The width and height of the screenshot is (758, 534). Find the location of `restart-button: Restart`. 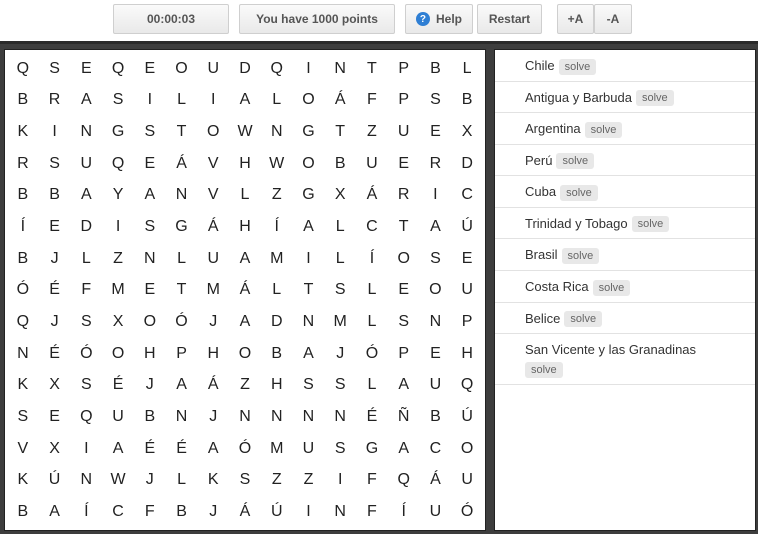

restart-button: Restart is located at coordinates (509, 19).